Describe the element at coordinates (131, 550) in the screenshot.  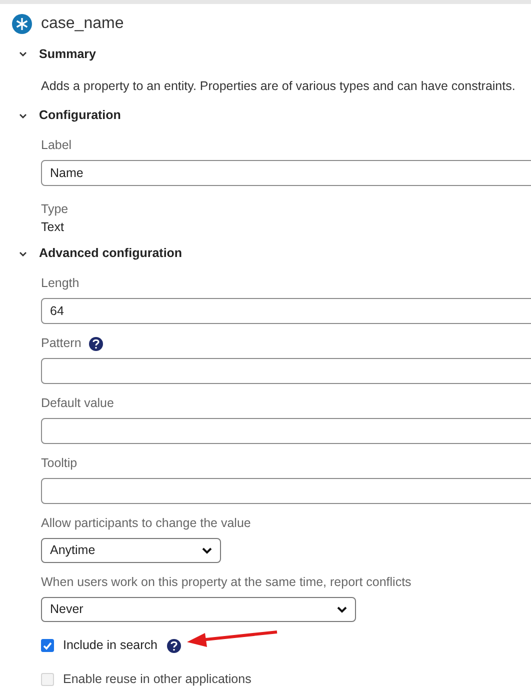
I see `dropdown: Anytime` at that location.